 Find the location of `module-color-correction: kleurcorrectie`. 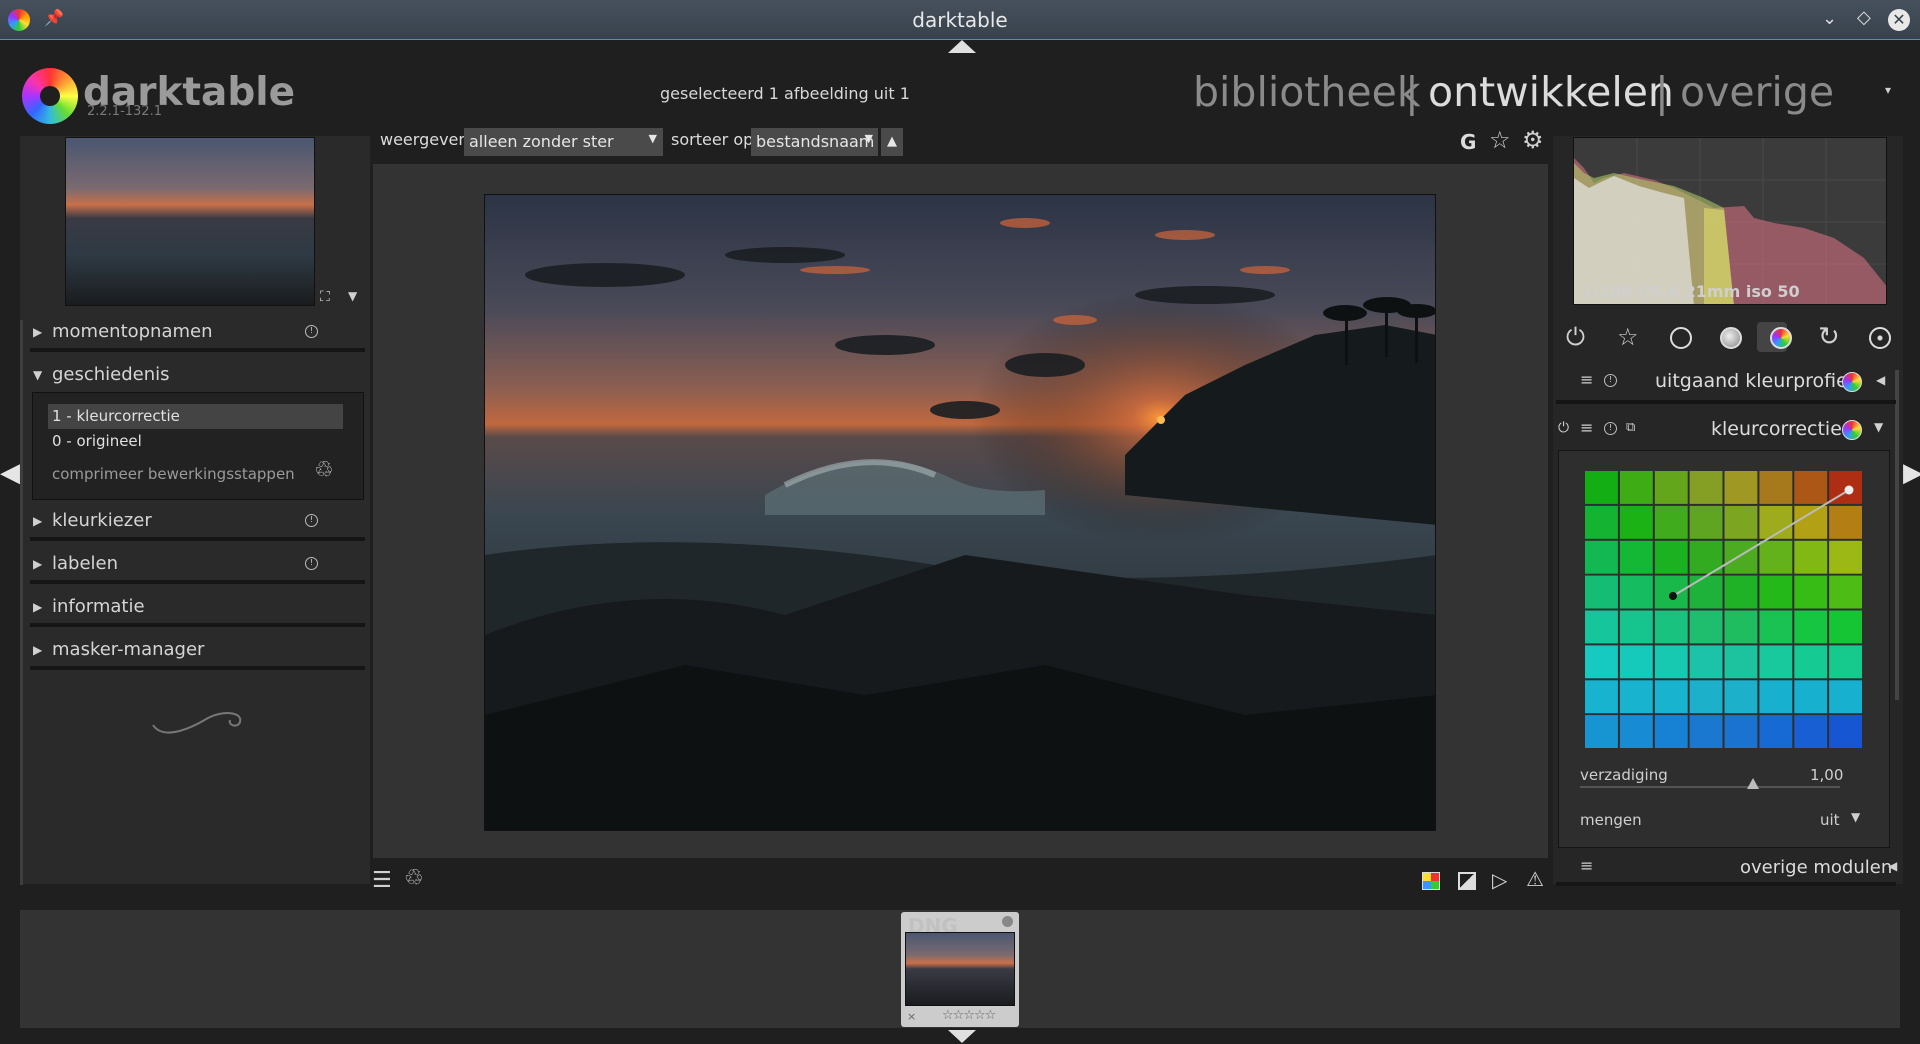

module-color-correction: kleurcorrectie is located at coordinates (1776, 429).